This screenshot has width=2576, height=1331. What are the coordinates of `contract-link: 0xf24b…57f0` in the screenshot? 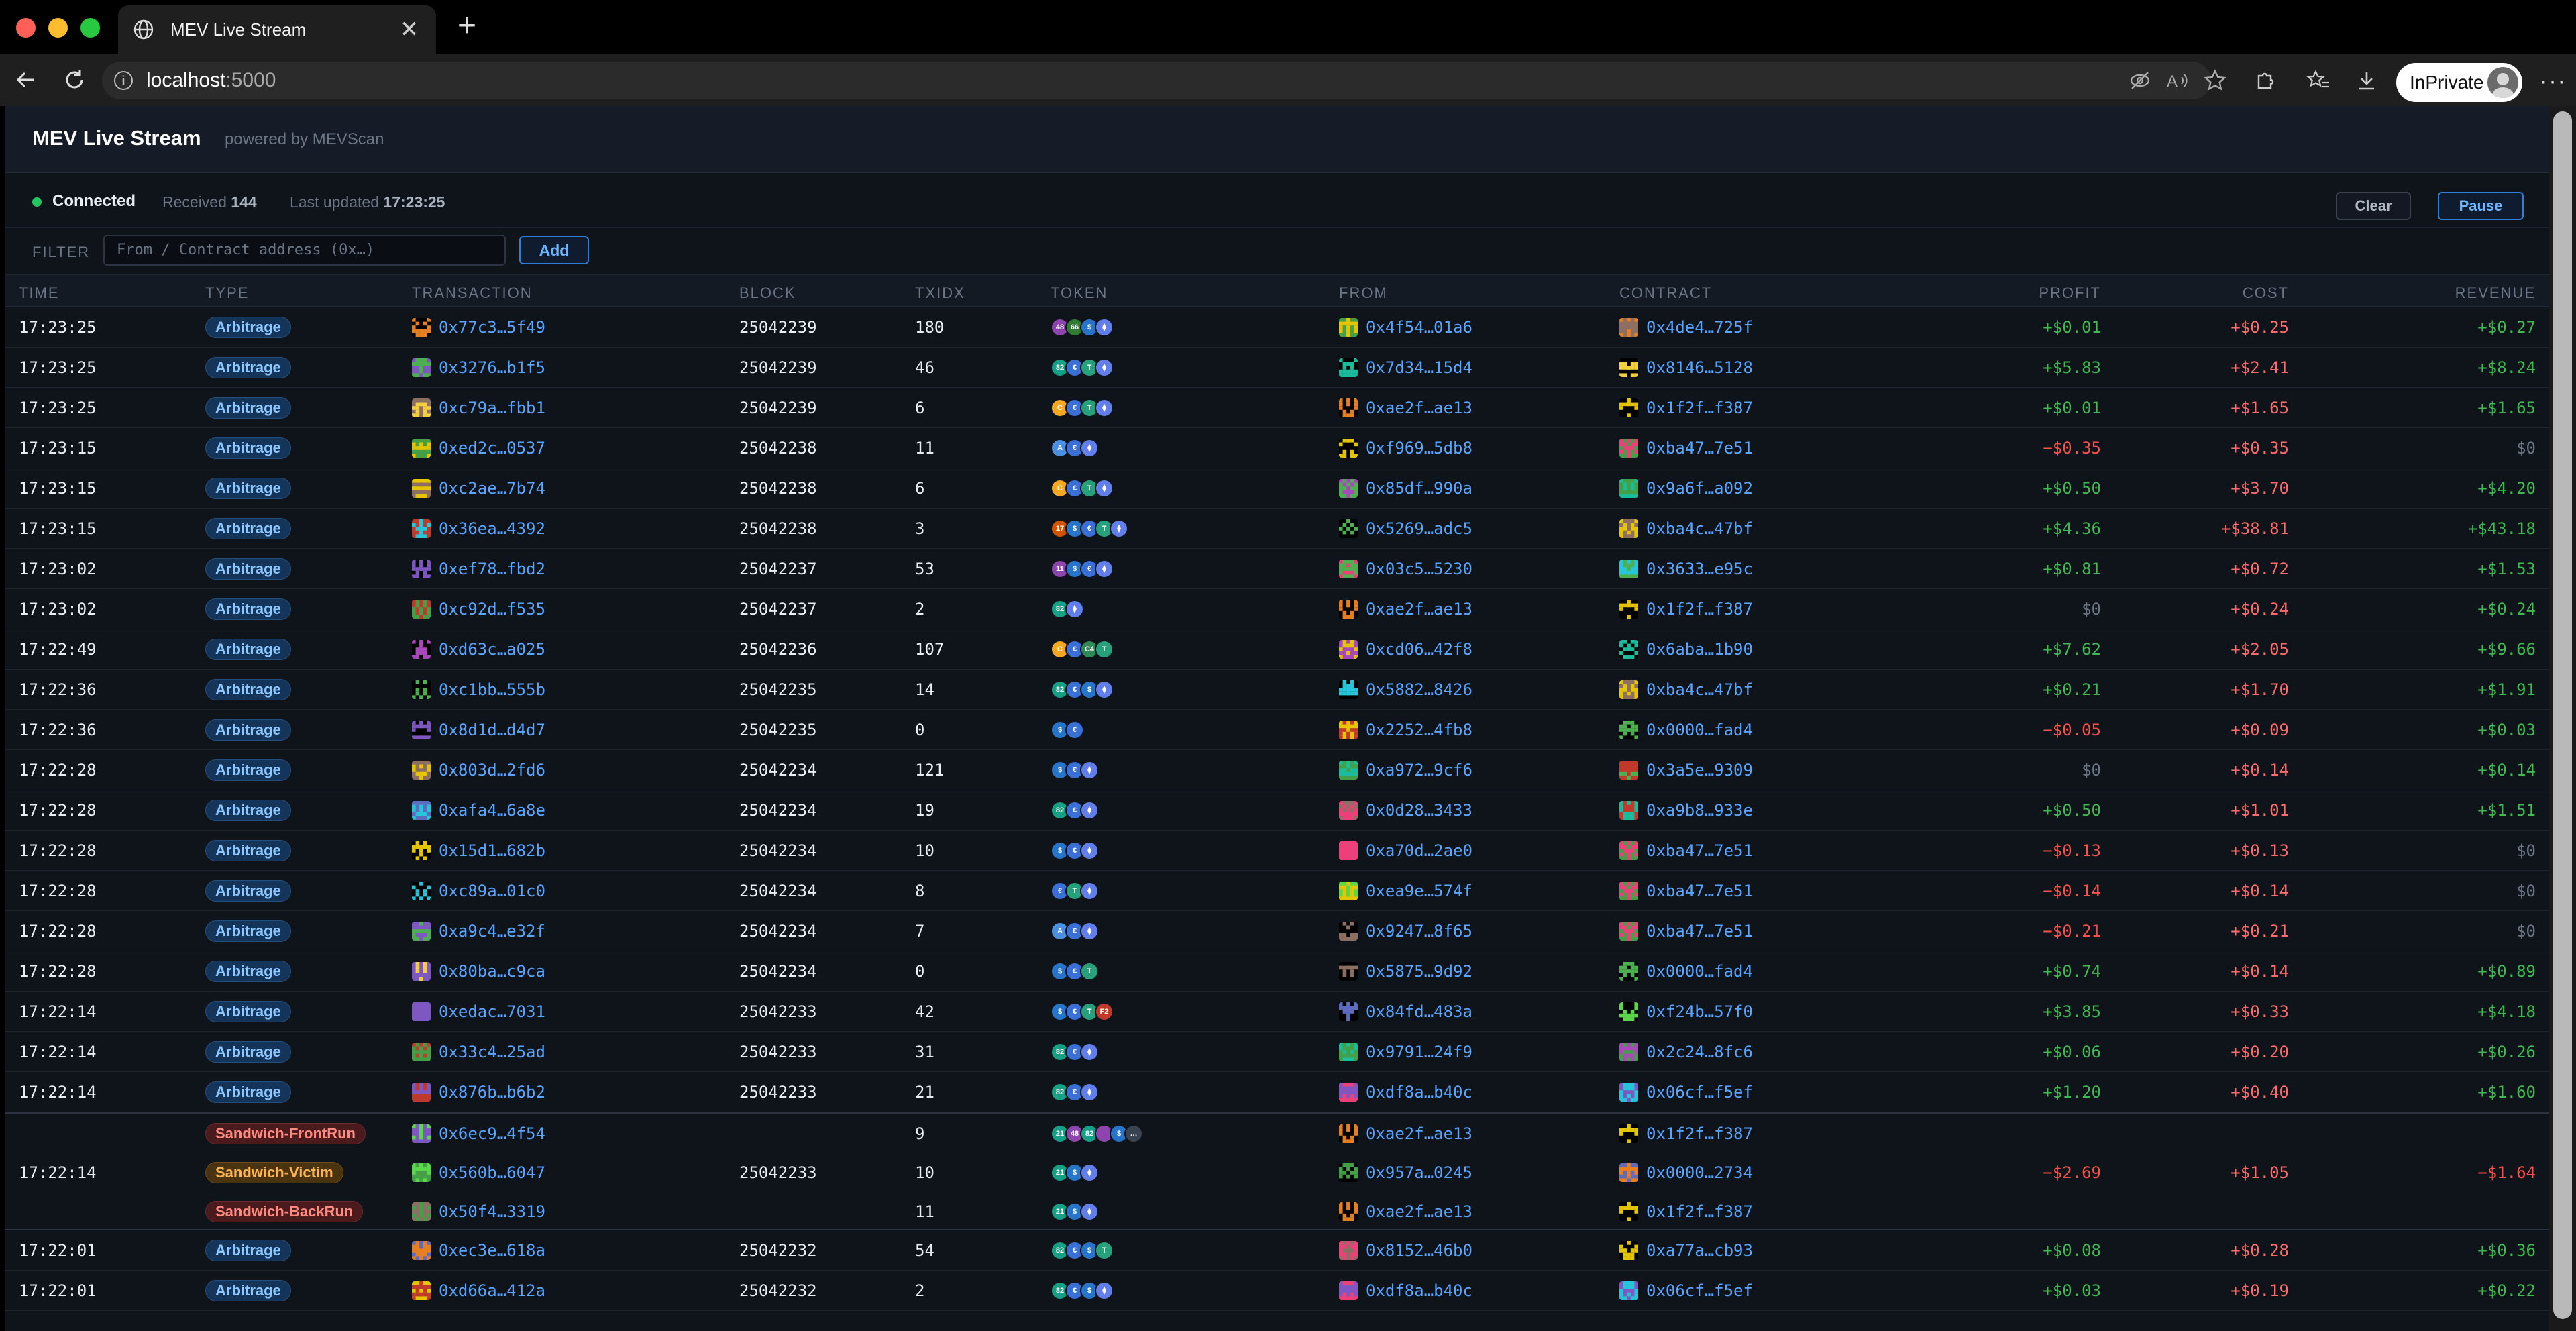 It's located at (1699, 1012).